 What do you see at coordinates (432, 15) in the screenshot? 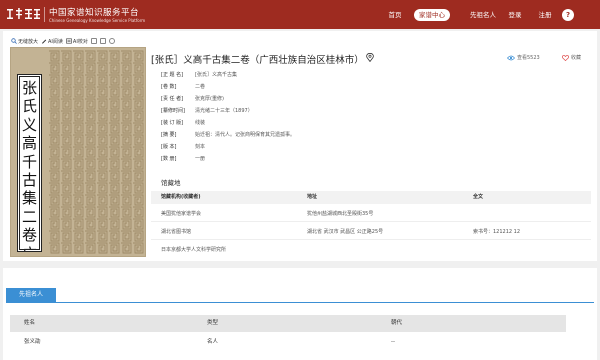
I see `nav-genealogy-center: 家谱中心` at bounding box center [432, 15].